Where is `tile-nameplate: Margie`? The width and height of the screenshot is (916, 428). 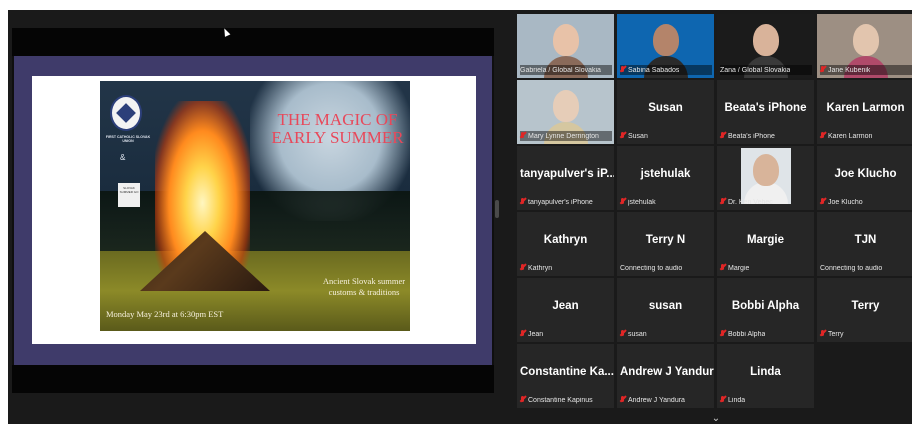
tile-nameplate: Margie is located at coordinates (766, 268).